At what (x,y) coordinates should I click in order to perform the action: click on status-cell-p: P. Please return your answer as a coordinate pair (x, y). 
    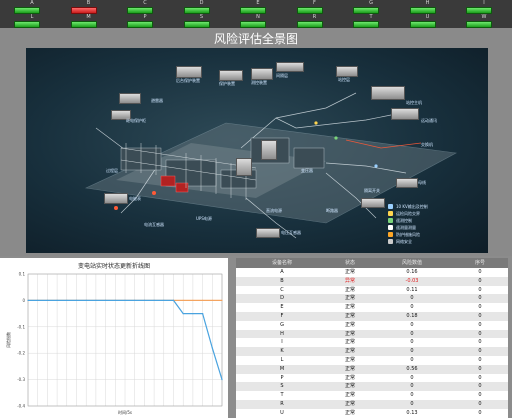
    Looking at the image, I should click on (145, 21).